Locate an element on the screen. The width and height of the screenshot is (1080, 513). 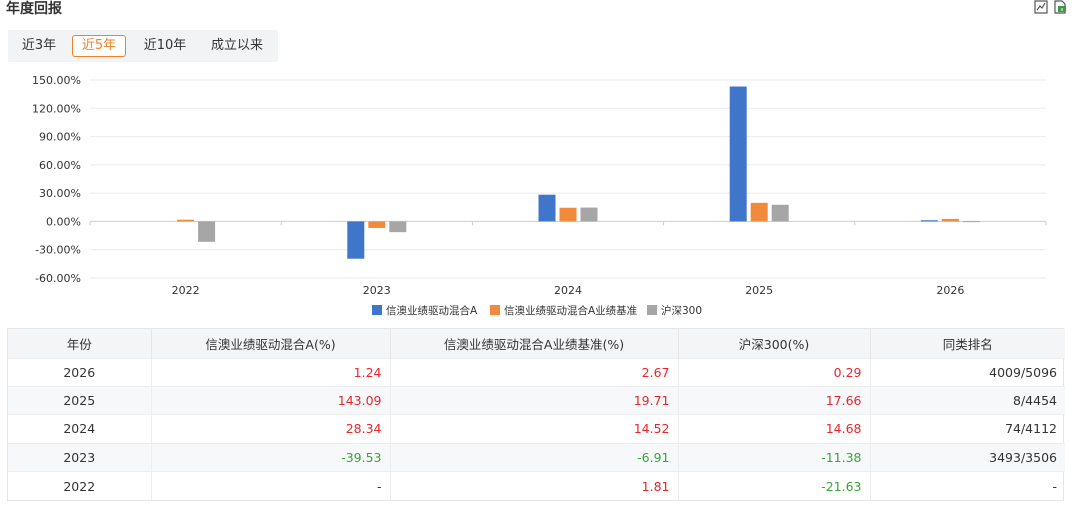
cell-rank: 4009/5096 is located at coordinates (967, 372).